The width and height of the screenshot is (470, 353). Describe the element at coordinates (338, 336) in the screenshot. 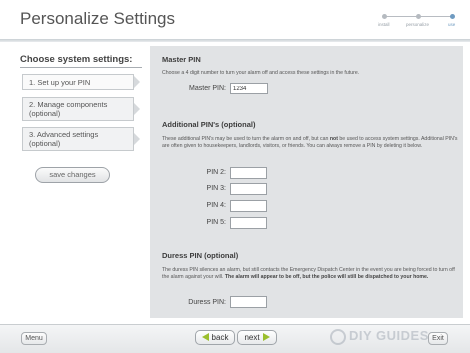

I see `watermark-logo-icon` at that location.